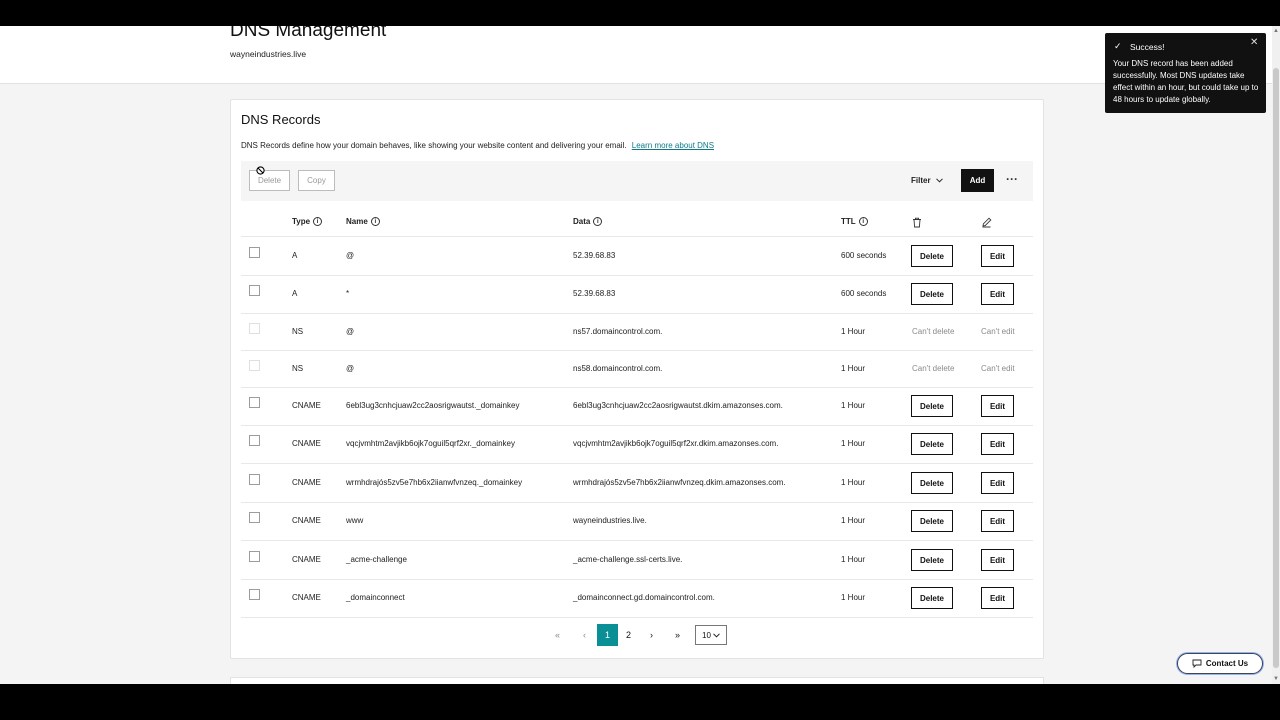  What do you see at coordinates (260, 170) in the screenshot?
I see `not-allowed-cursor-icon` at bounding box center [260, 170].